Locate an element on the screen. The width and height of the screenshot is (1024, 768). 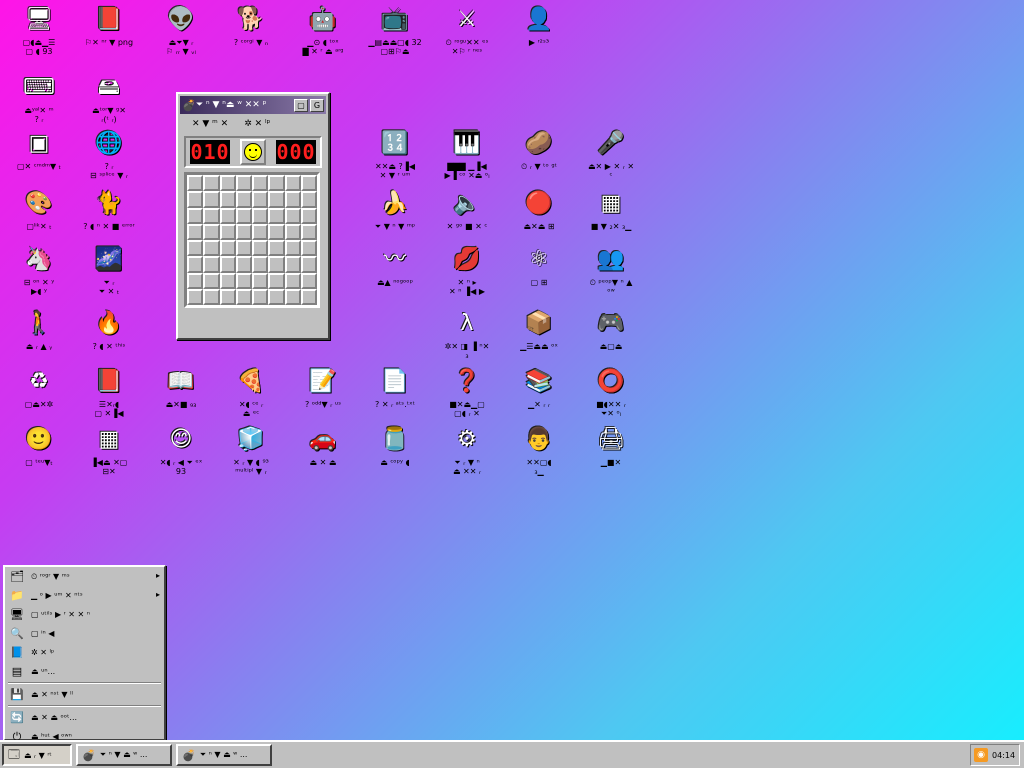
menu-game: ✕ ▼ ᵐ ✕ is located at coordinates (210, 124).